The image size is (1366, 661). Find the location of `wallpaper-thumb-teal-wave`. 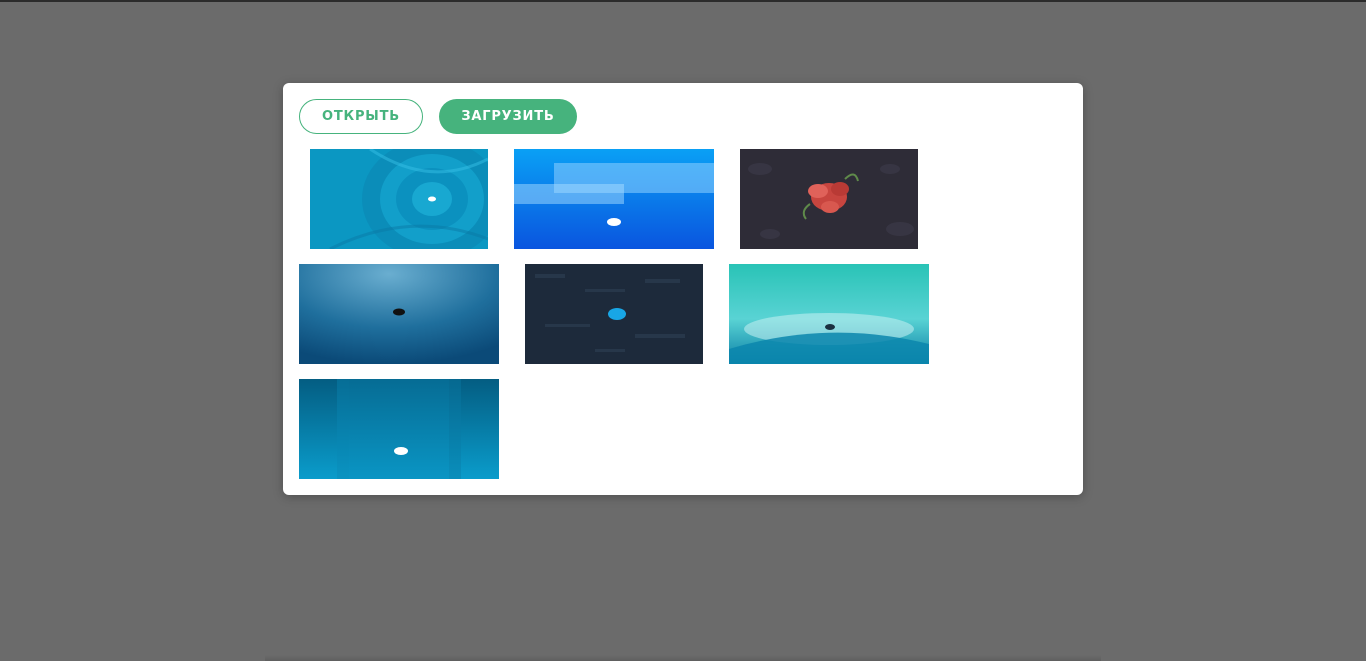

wallpaper-thumb-teal-wave is located at coordinates (829, 314).